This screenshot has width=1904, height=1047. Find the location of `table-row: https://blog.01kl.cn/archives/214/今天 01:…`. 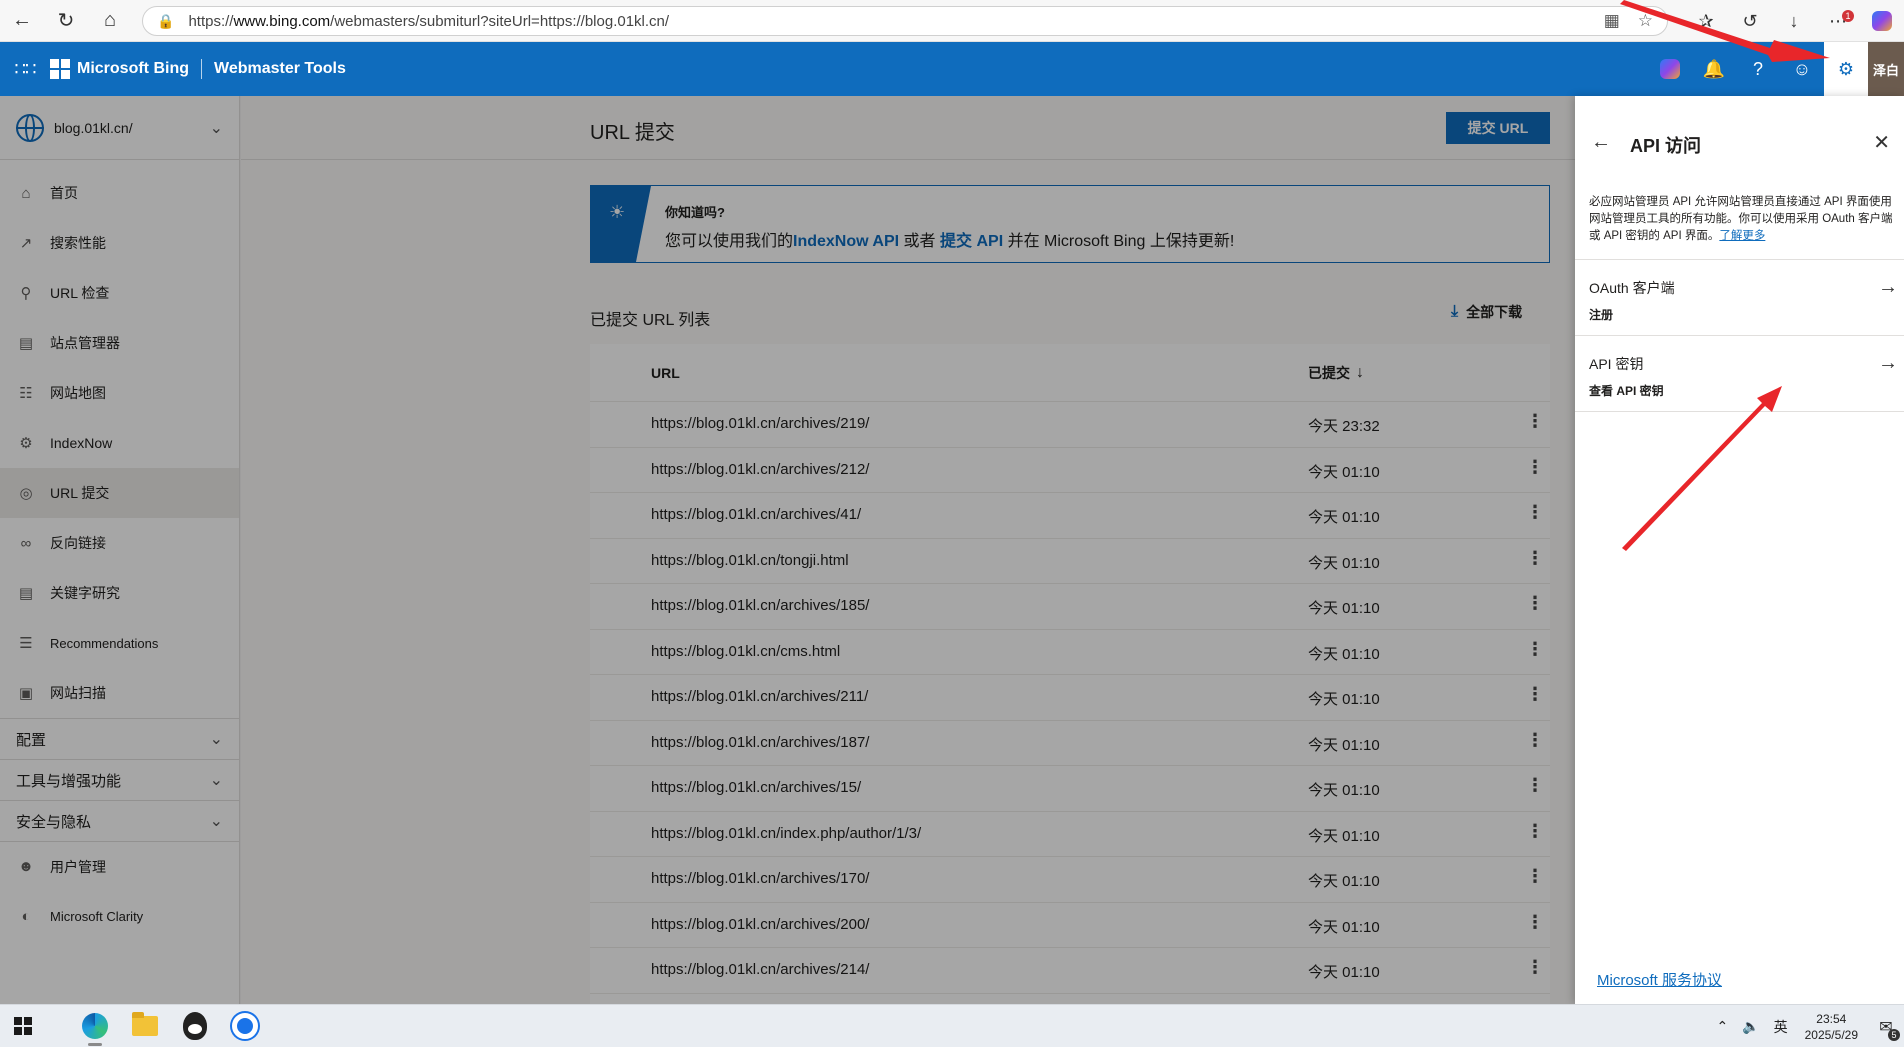

table-row: https://blog.01kl.cn/archives/214/今天 01:… is located at coordinates (1070, 971).